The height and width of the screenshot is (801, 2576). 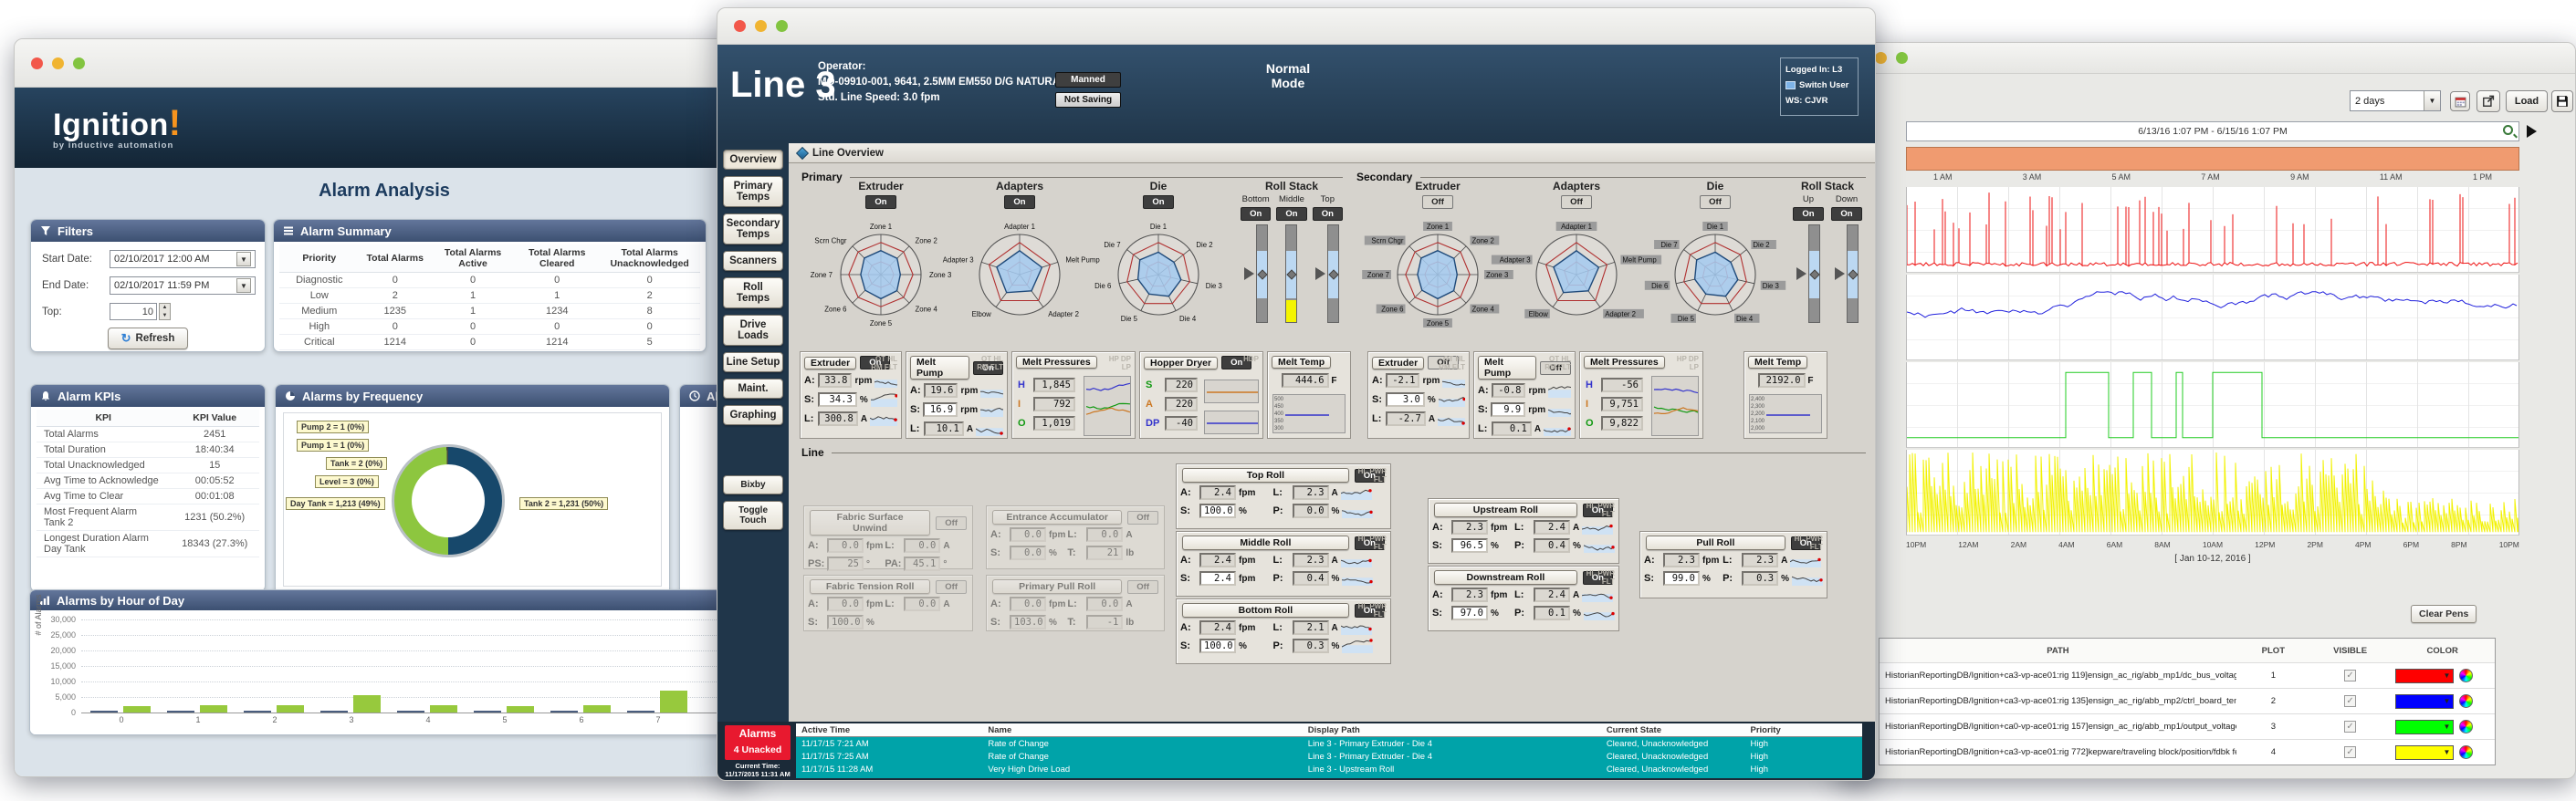 I want to click on load-button: Load, so click(x=2527, y=101).